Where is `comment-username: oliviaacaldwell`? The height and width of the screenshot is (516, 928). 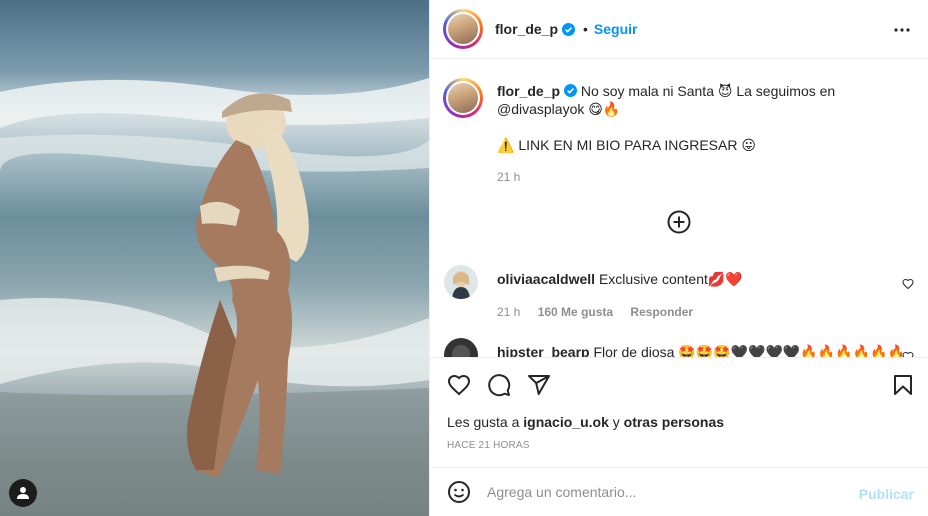 comment-username: oliviaacaldwell is located at coordinates (546, 279).